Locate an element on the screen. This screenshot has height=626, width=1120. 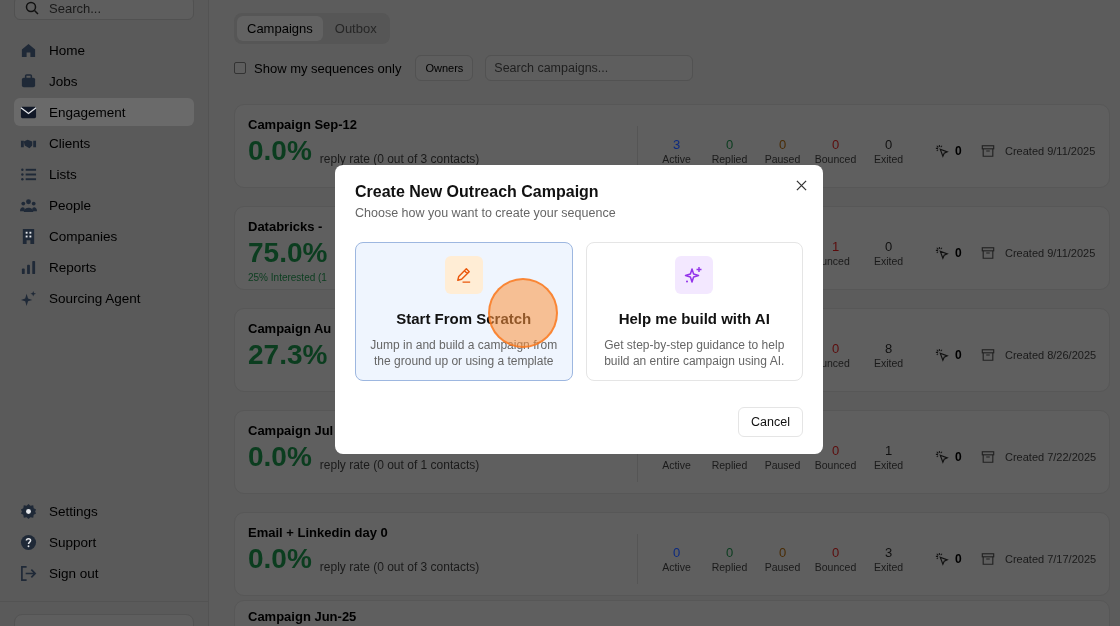
option-title: Help me build with AI is located at coordinates (694, 318).